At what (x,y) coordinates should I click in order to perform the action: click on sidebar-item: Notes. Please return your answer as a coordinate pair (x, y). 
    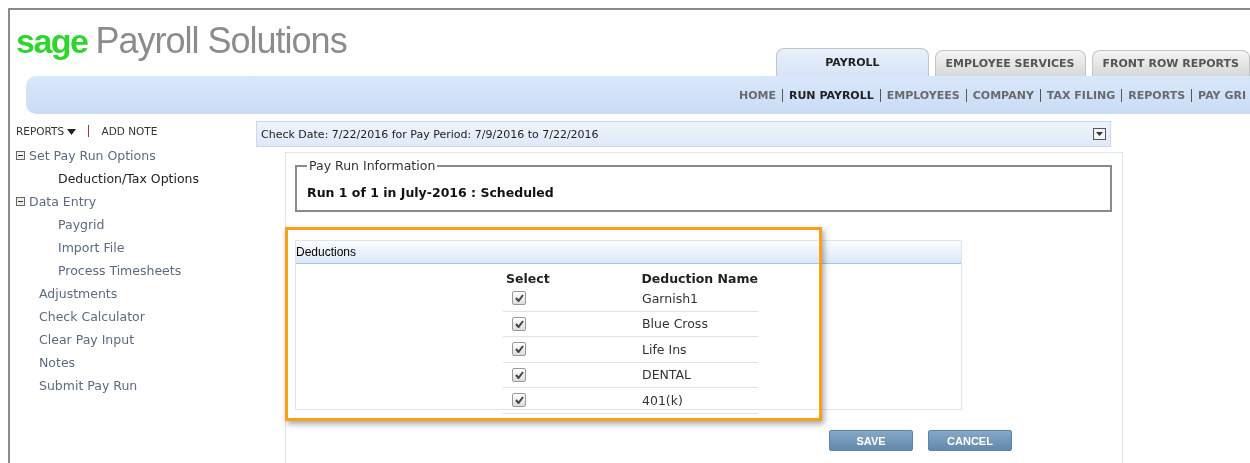
    Looking at the image, I should click on (136, 362).